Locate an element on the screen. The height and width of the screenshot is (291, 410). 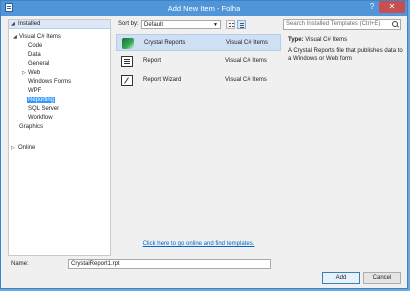
tree-item-web: ▷ Web is located at coordinates (31, 73).